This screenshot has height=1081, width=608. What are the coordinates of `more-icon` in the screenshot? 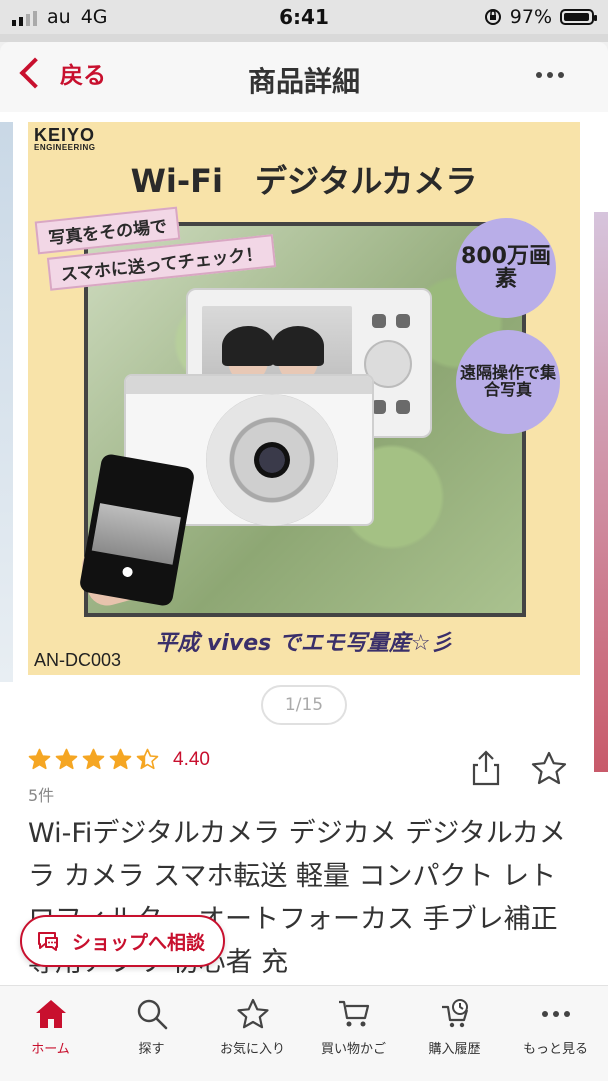 It's located at (555, 1014).